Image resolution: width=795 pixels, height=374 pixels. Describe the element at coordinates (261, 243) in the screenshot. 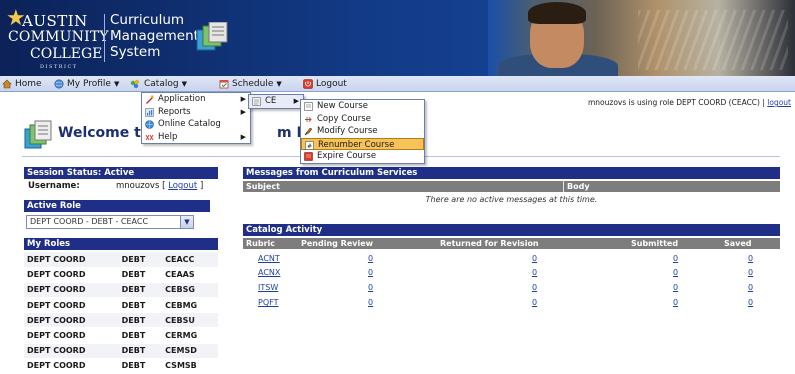

I see `col-rubric: Rubric` at that location.